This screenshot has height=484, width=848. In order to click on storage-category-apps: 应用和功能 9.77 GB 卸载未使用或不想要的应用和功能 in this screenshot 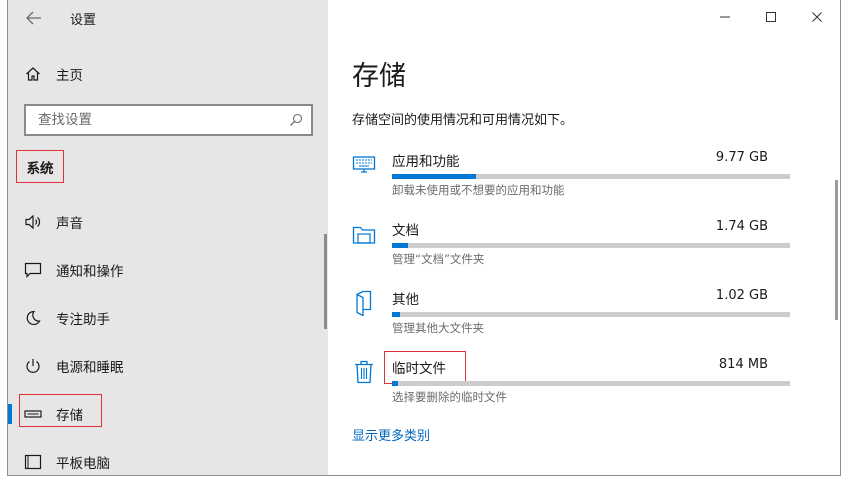, I will do `click(570, 178)`.